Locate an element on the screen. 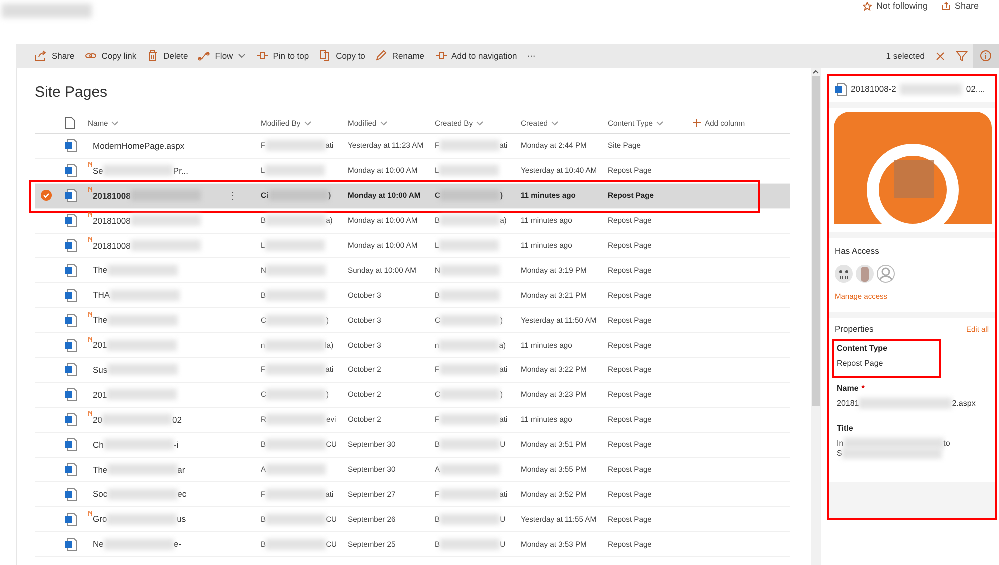 The height and width of the screenshot is (565, 999). field-label: Name is located at coordinates (848, 388).